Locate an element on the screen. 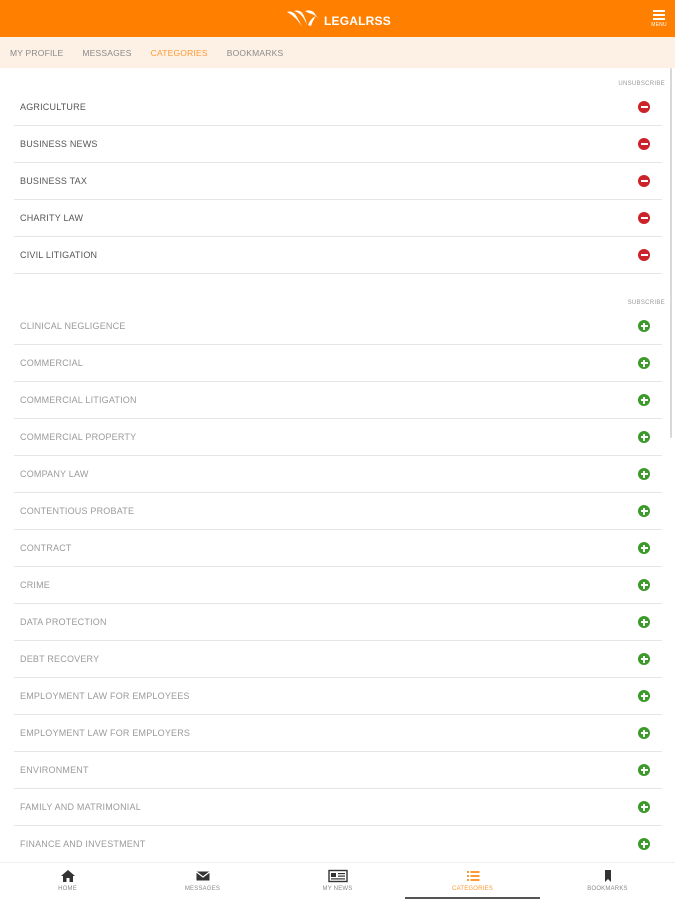 This screenshot has height=900, width=675. profile-subnav: MY PROFILE MESSAGES CATEGORIES BOOKMARKS is located at coordinates (337, 52).